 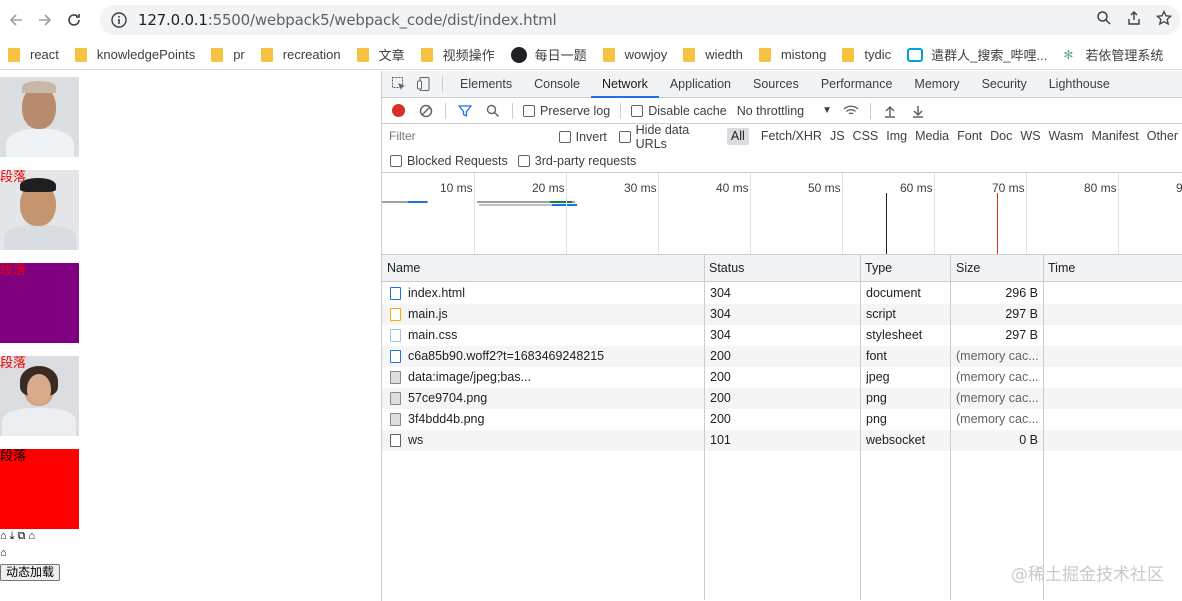 What do you see at coordinates (866, 54) in the screenshot?
I see `bookmark-item: tydic` at bounding box center [866, 54].